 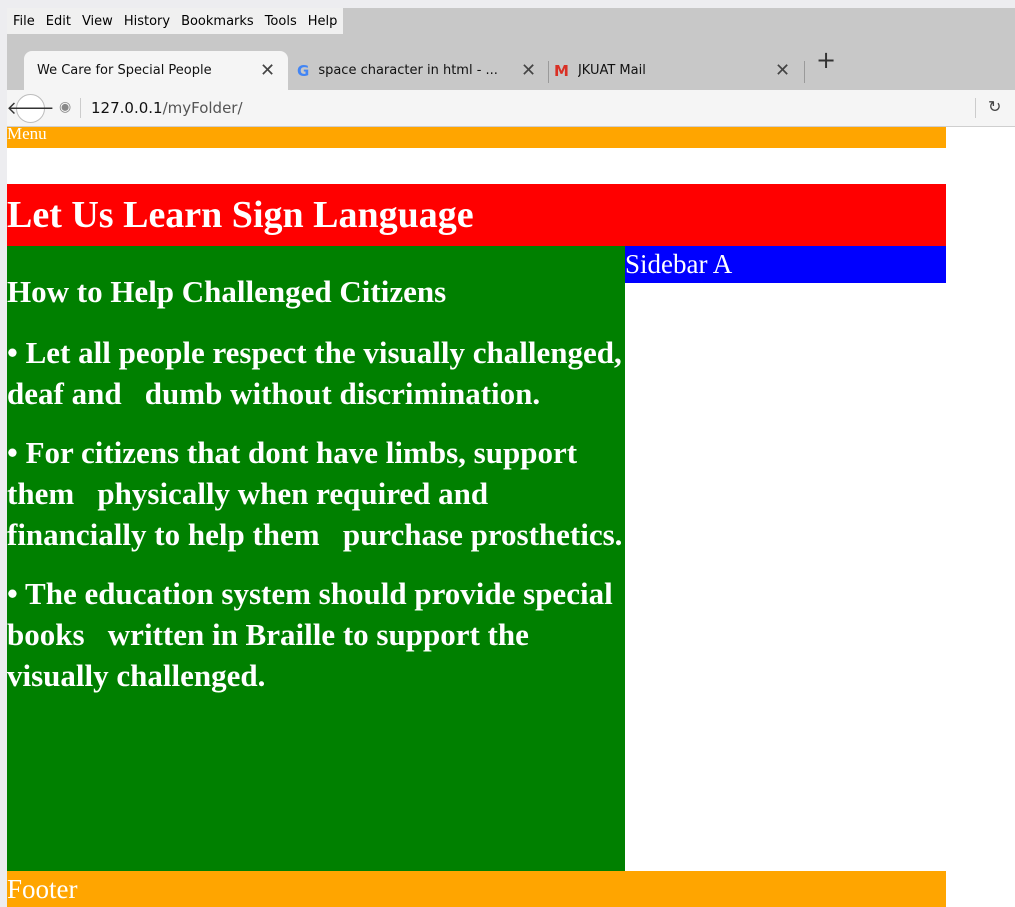 I want to click on header-title: Let Us Learn Sign Language, so click(x=240, y=215).